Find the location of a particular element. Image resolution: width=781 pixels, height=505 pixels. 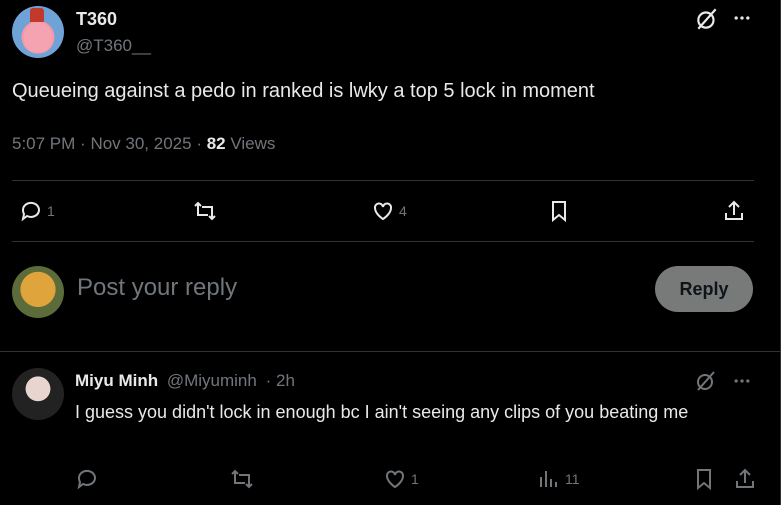

avatar is located at coordinates (38, 32).